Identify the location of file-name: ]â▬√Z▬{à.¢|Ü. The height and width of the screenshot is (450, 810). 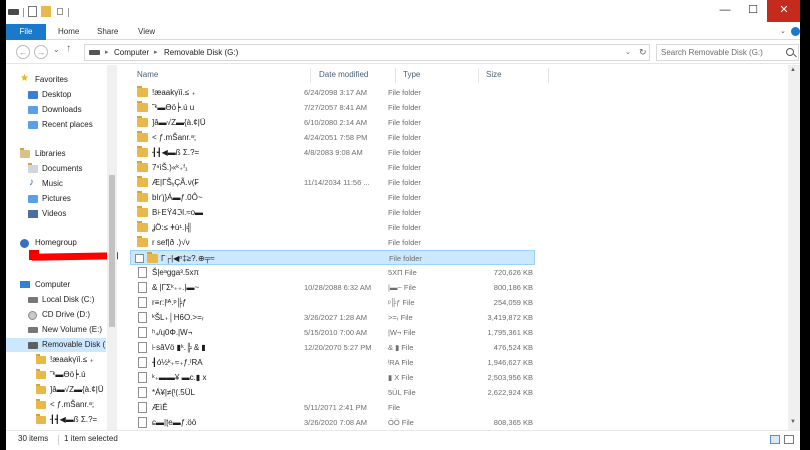
(179, 122).